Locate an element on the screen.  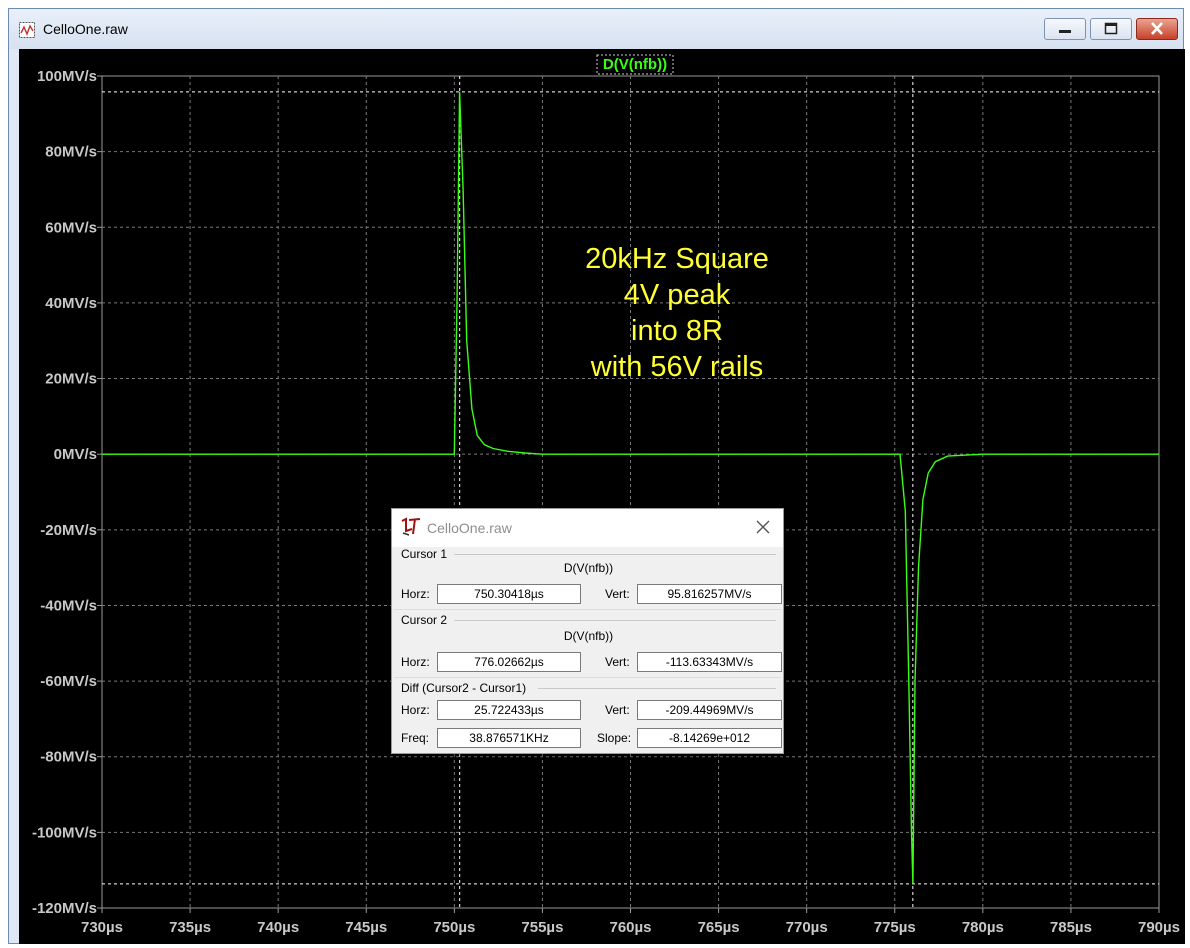
cursor-dialog-title: CelloOne.raw is located at coordinates (469, 528).